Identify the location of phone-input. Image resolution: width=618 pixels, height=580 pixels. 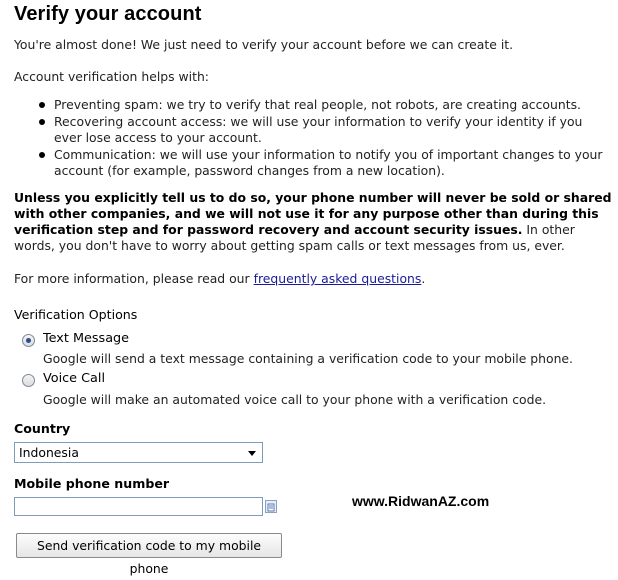
(138, 506).